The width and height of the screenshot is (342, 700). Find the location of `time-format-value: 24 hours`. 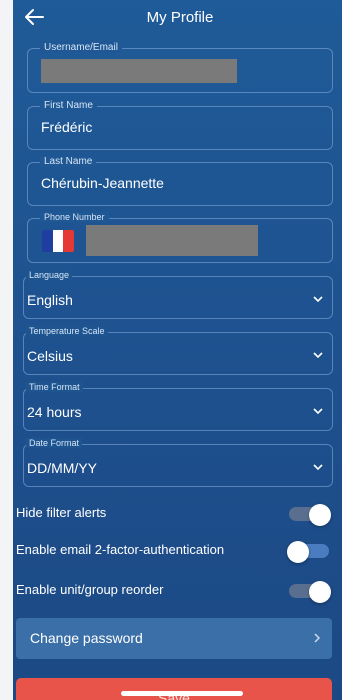

time-format-value: 24 hours is located at coordinates (54, 412).